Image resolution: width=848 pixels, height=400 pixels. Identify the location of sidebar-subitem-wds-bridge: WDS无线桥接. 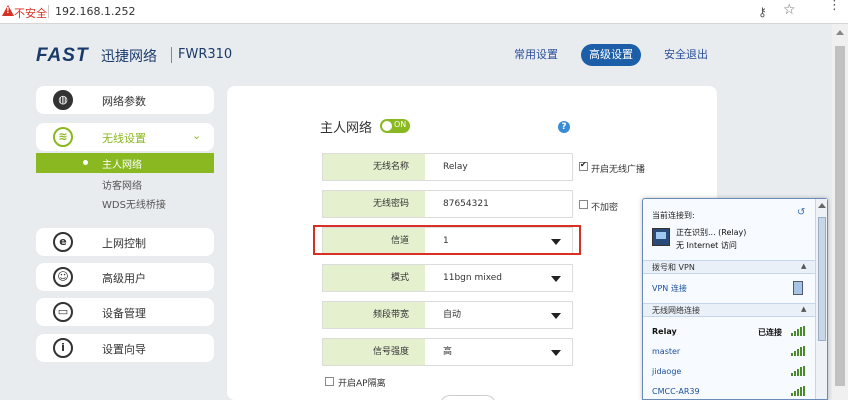
(134, 203).